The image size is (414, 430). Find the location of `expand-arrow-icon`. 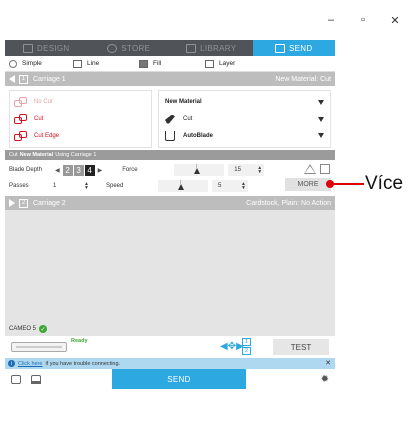

expand-arrow-icon is located at coordinates (12, 203).